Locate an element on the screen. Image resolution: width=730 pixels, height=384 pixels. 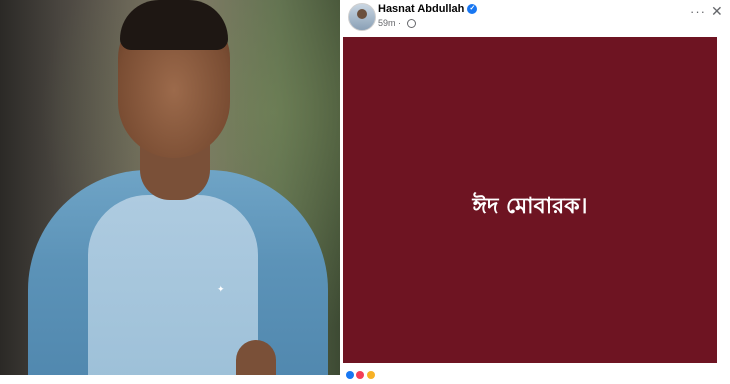
photo-arm is located at coordinates (256, 357).